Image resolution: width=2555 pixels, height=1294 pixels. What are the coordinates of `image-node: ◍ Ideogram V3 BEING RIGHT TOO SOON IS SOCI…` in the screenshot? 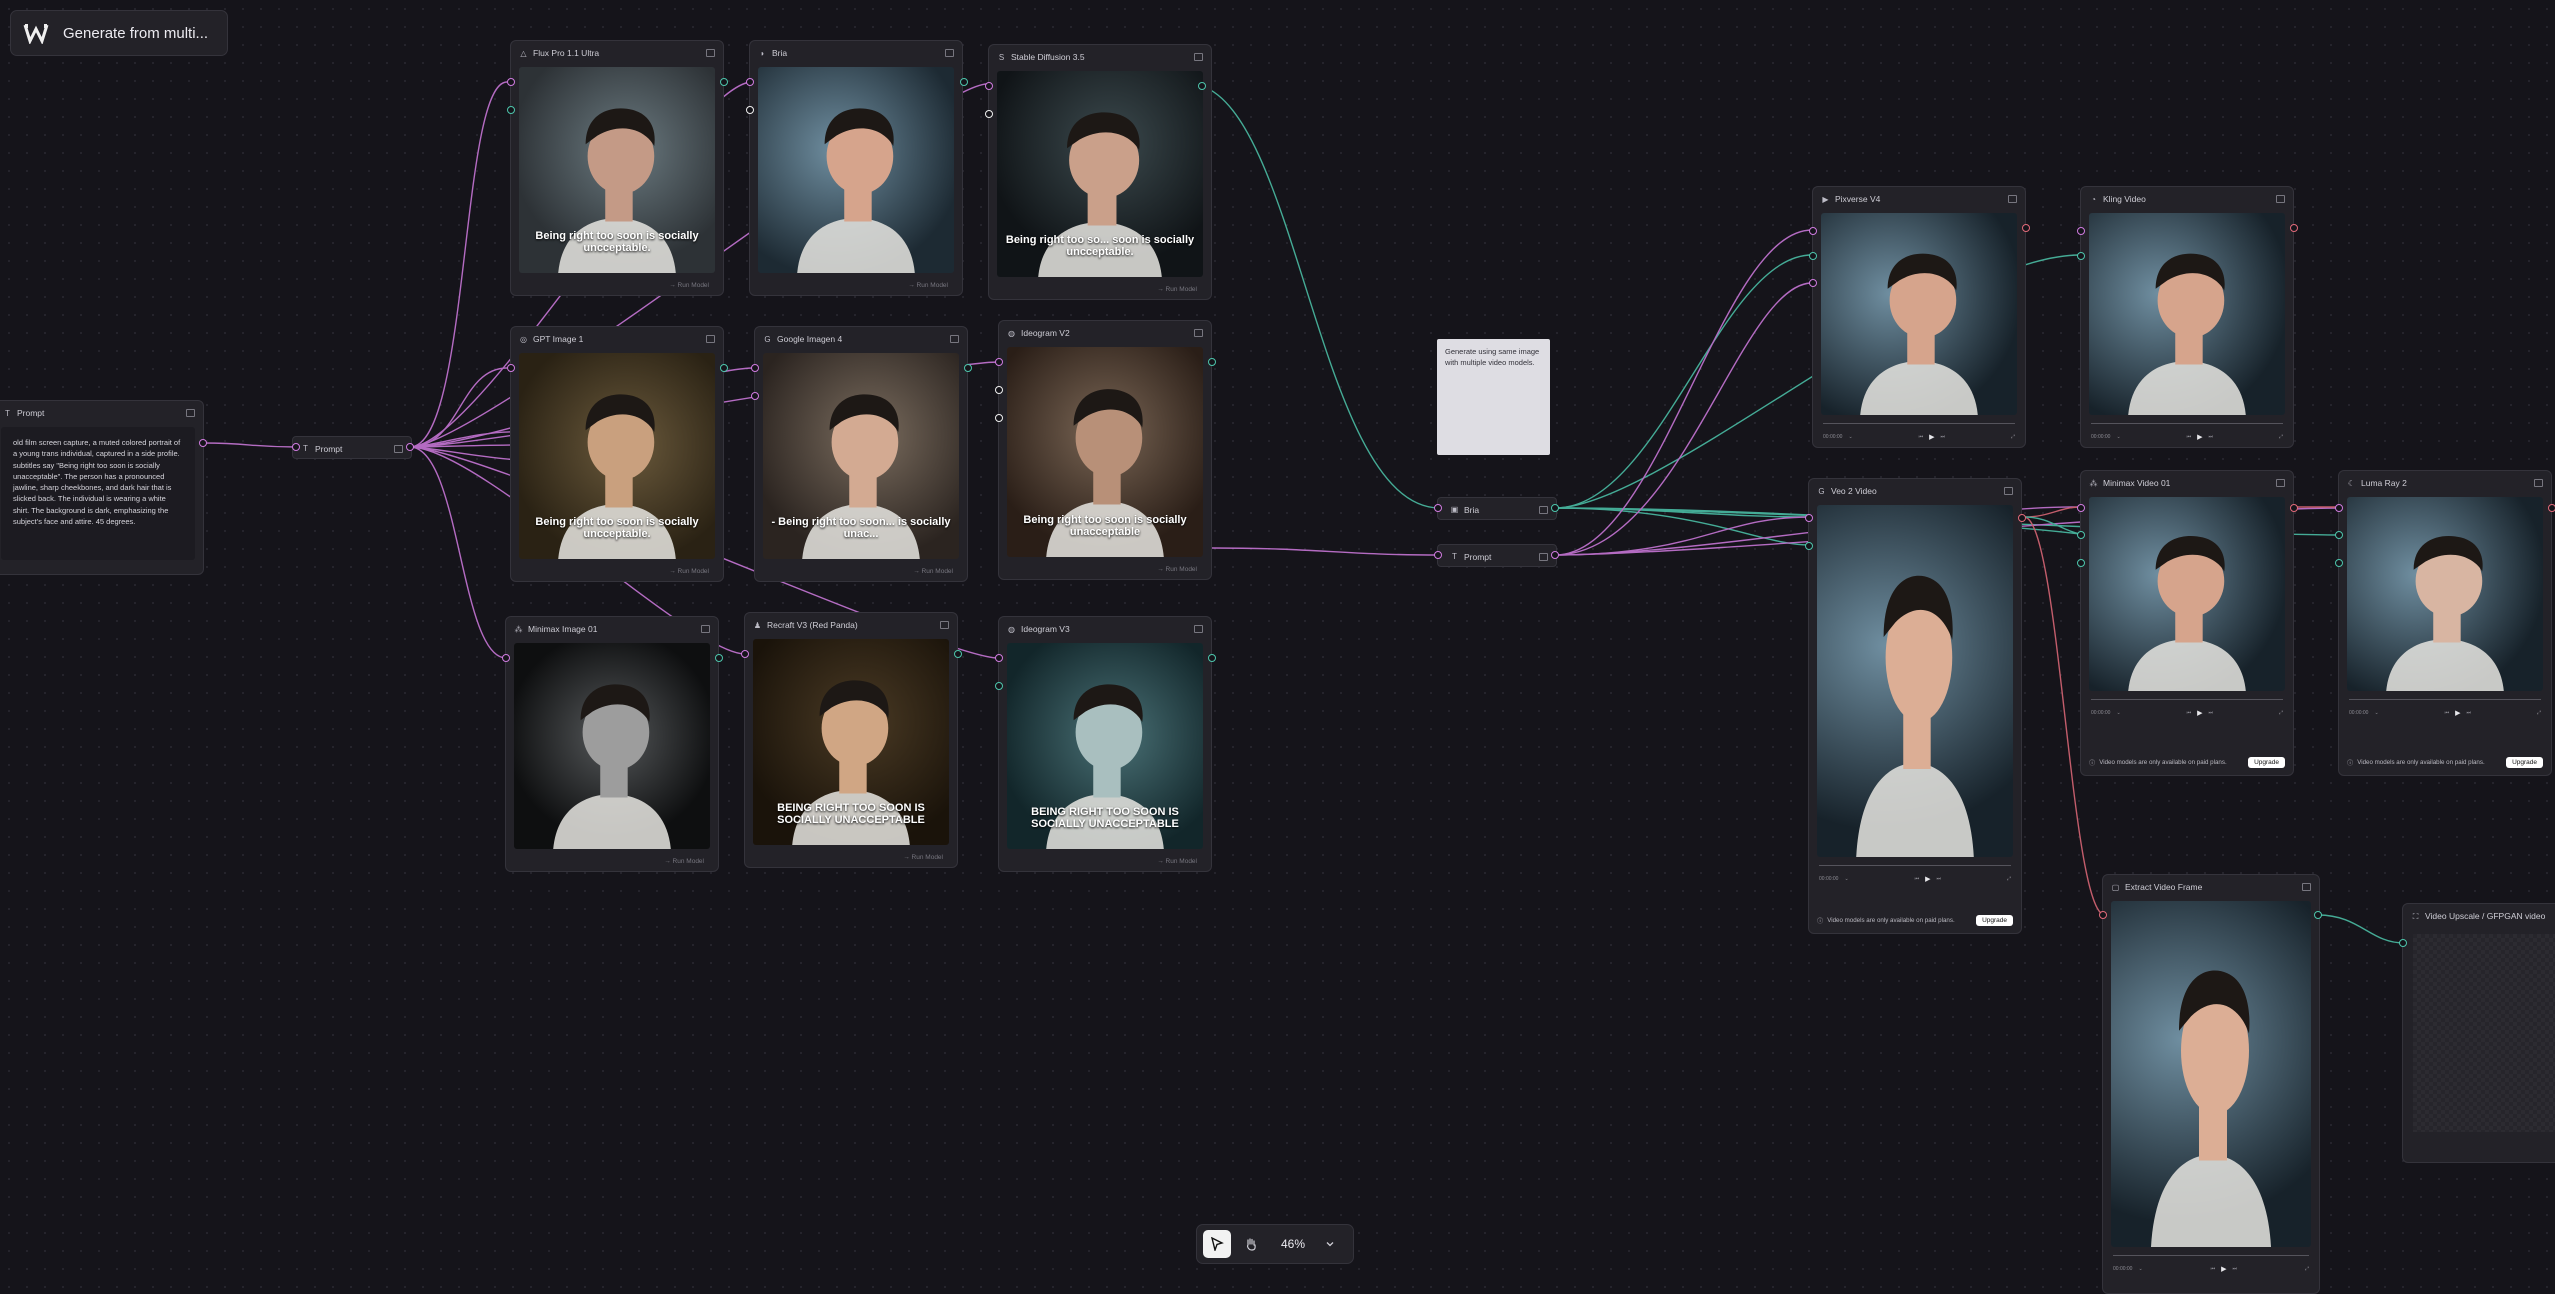 It's located at (1105, 744).